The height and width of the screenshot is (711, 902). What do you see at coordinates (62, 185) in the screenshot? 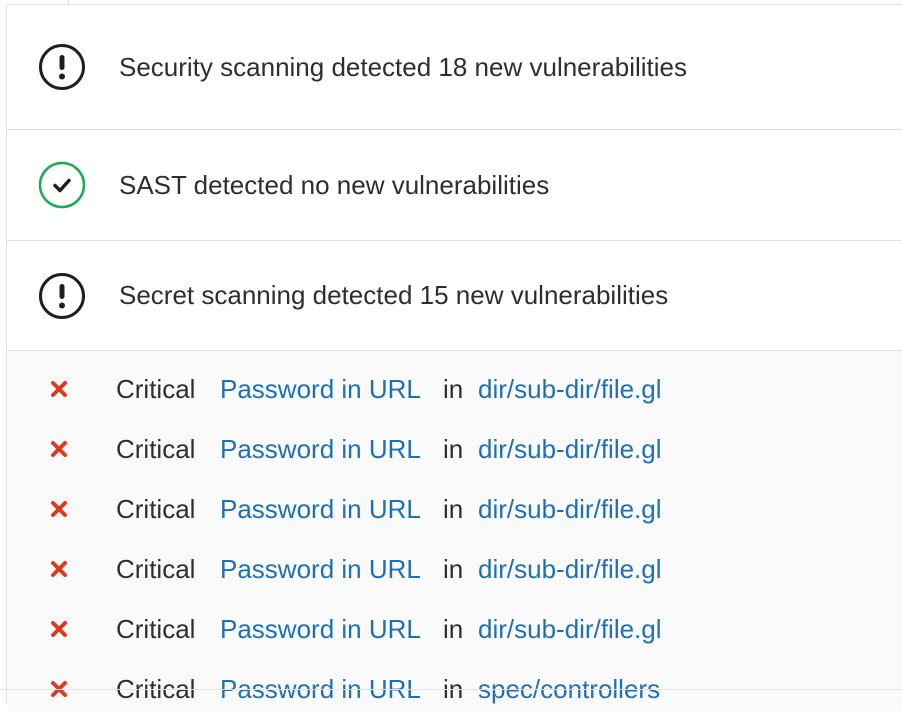
I see `success-check-icon` at bounding box center [62, 185].